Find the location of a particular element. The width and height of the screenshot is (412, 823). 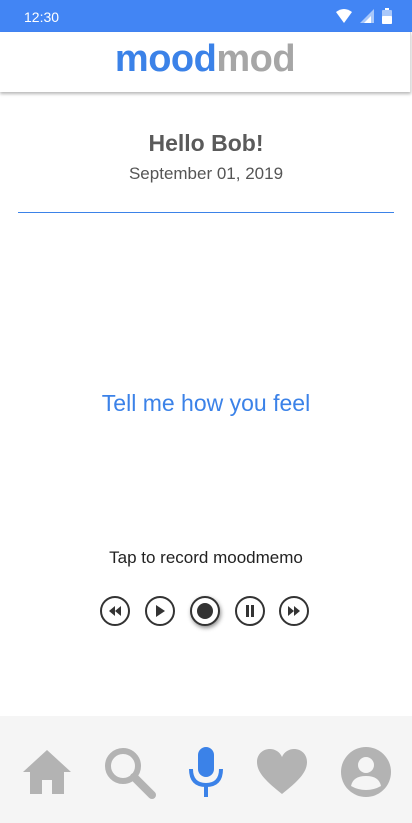

cell-signal-icon is located at coordinates (367, 16).